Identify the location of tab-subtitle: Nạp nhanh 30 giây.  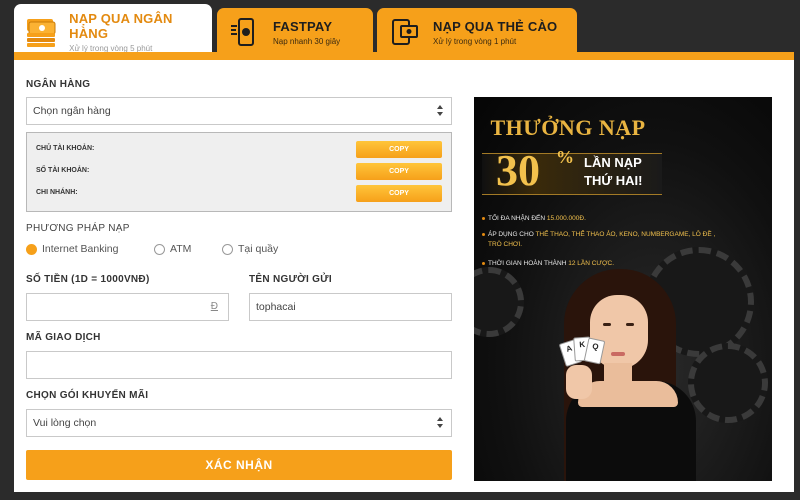
(307, 41).